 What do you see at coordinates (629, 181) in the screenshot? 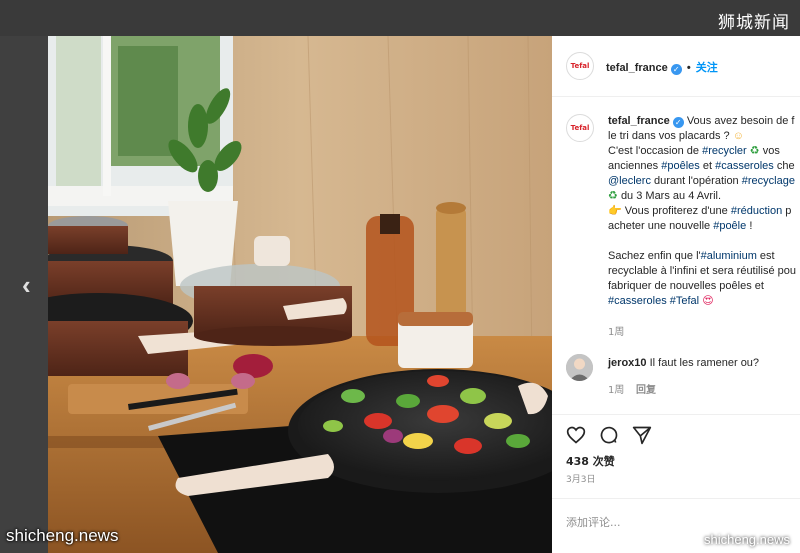
I see `mention-link: @leclerc` at bounding box center [629, 181].